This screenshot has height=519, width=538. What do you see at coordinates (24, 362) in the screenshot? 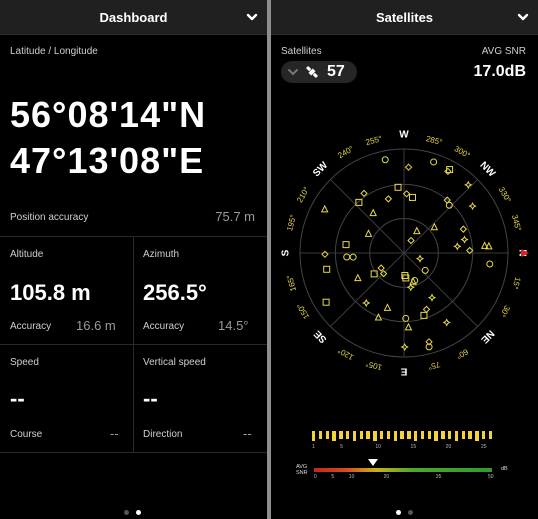
I see `speed-label: Speed` at bounding box center [24, 362].